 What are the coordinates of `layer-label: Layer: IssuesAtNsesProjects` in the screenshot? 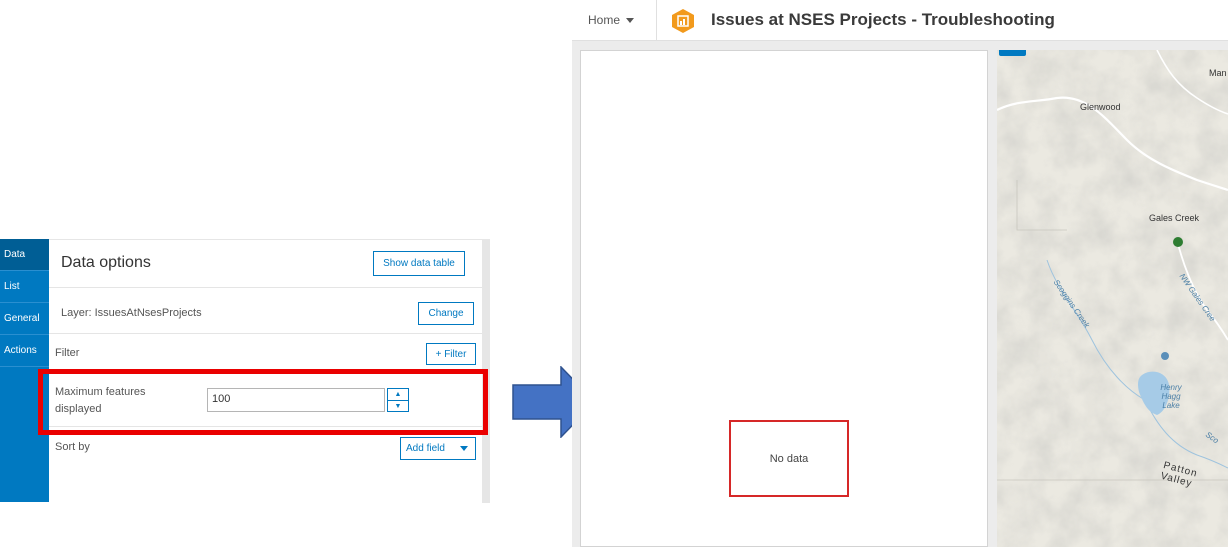 It's located at (131, 313).